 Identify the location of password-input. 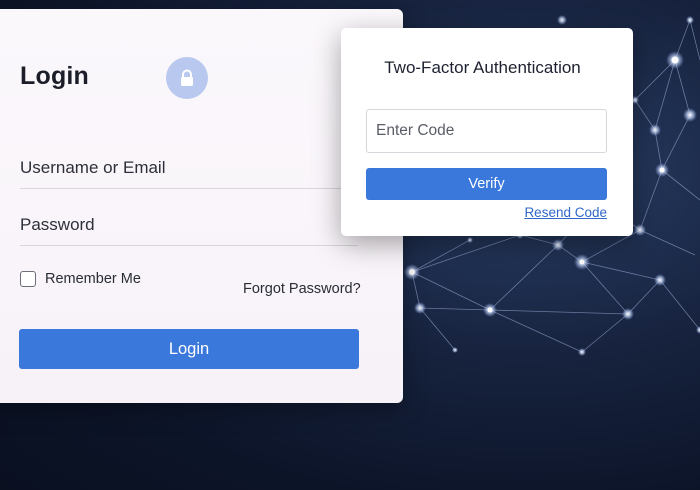
(189, 225).